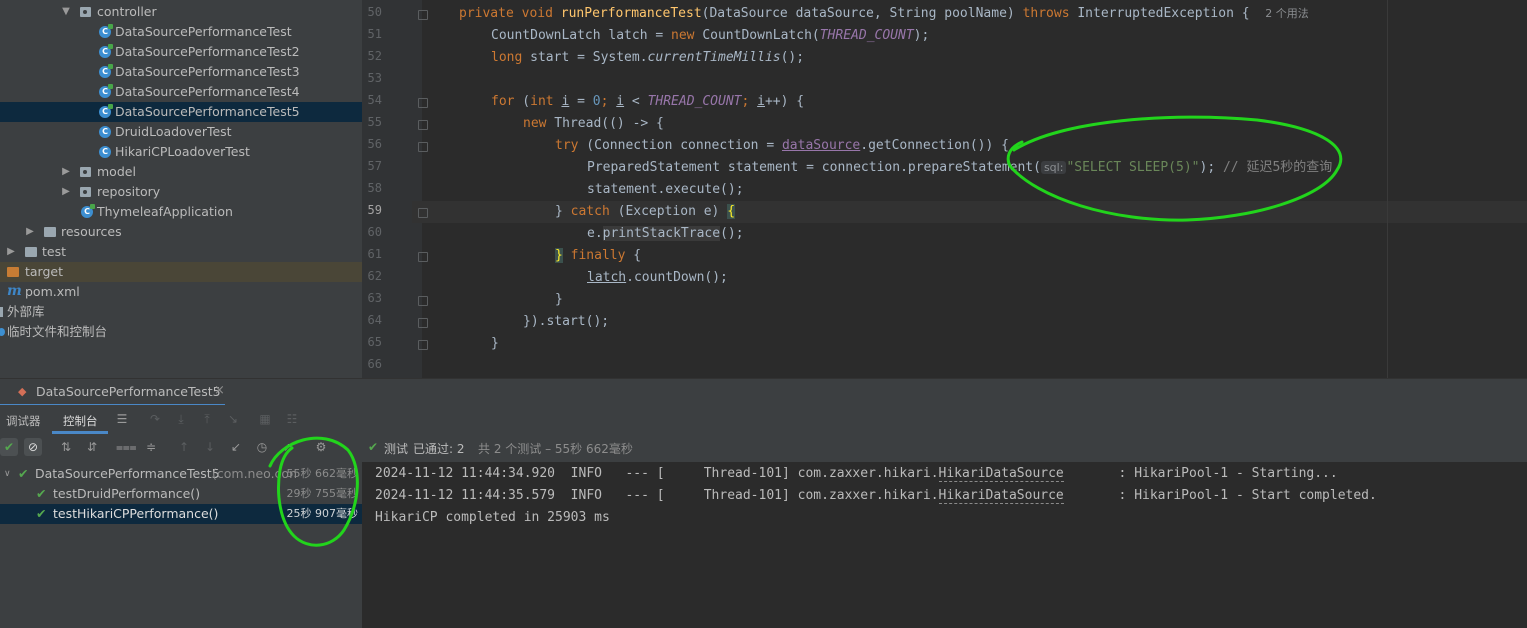 This screenshot has height=628, width=1527. What do you see at coordinates (555, 449) in the screenshot?
I see `status-summary: 共 2 个测试 – 55秒 662毫秒` at bounding box center [555, 449].